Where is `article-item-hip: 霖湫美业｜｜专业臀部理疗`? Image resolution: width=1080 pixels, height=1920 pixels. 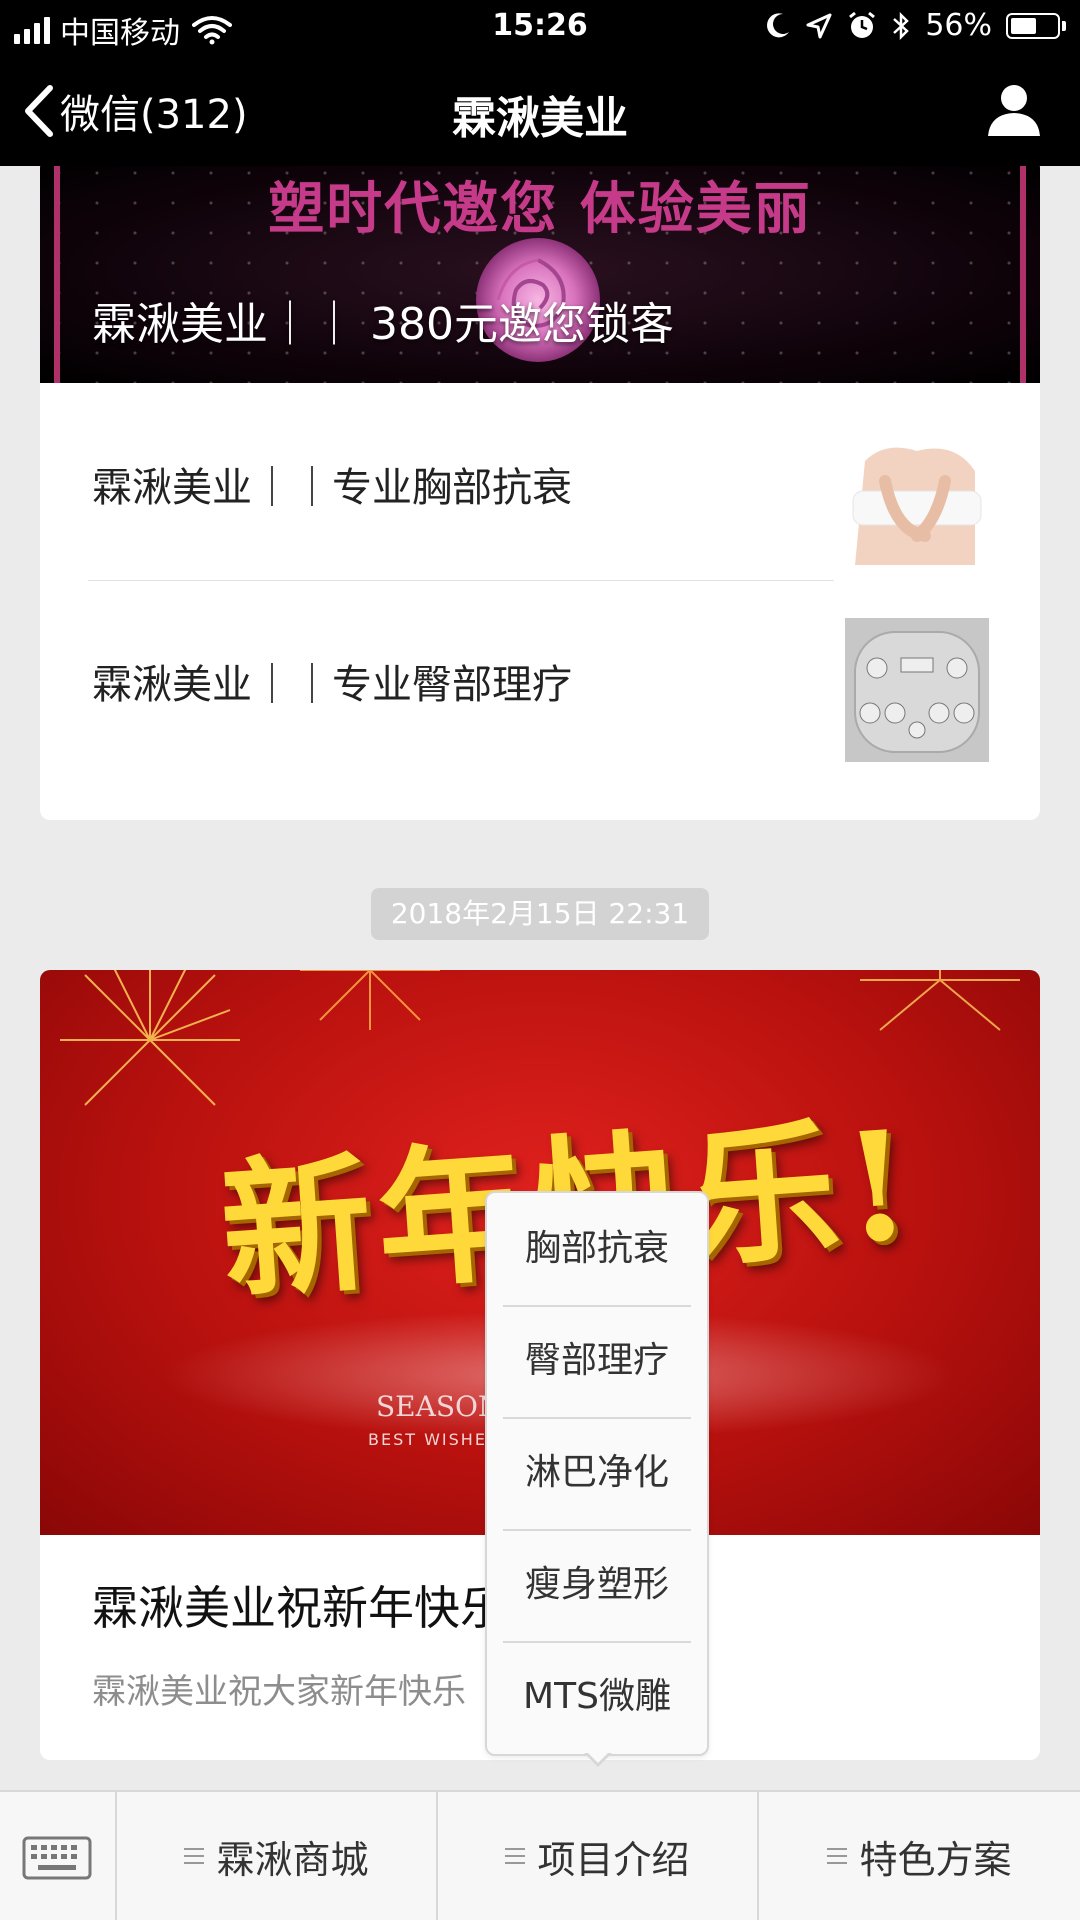
article-item-hip: 霖湫美业｜｜专业臀部理疗 is located at coordinates (540, 678).